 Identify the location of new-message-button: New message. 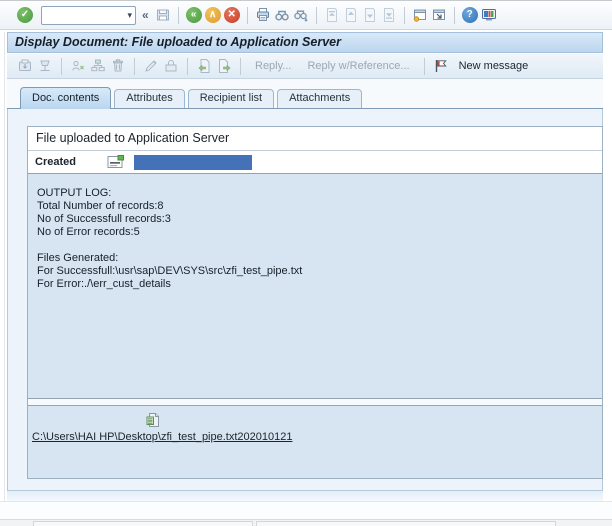
(494, 66).